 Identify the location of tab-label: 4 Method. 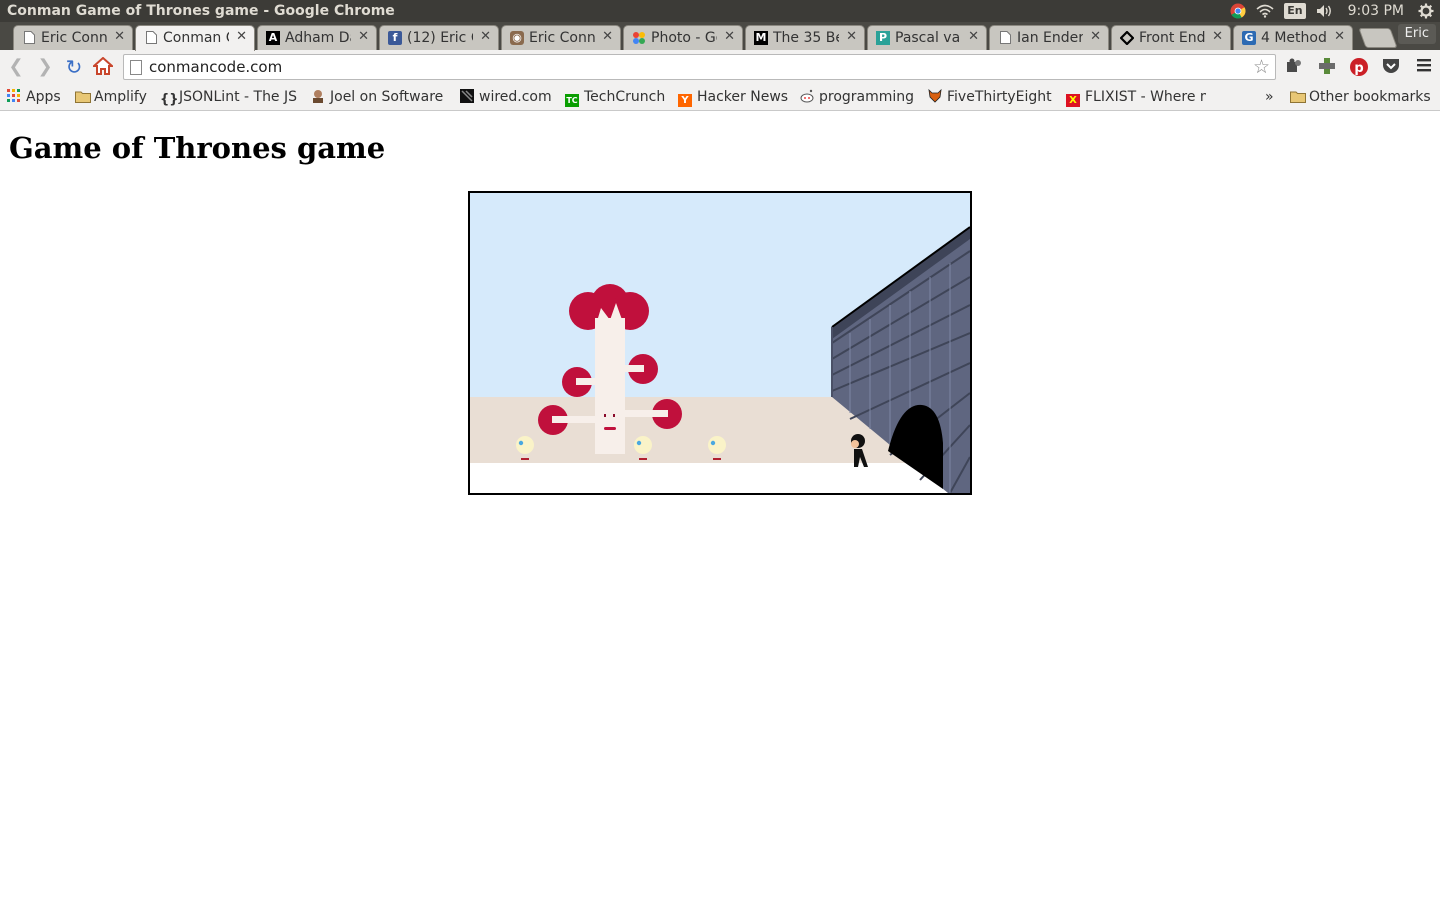
(1294, 38).